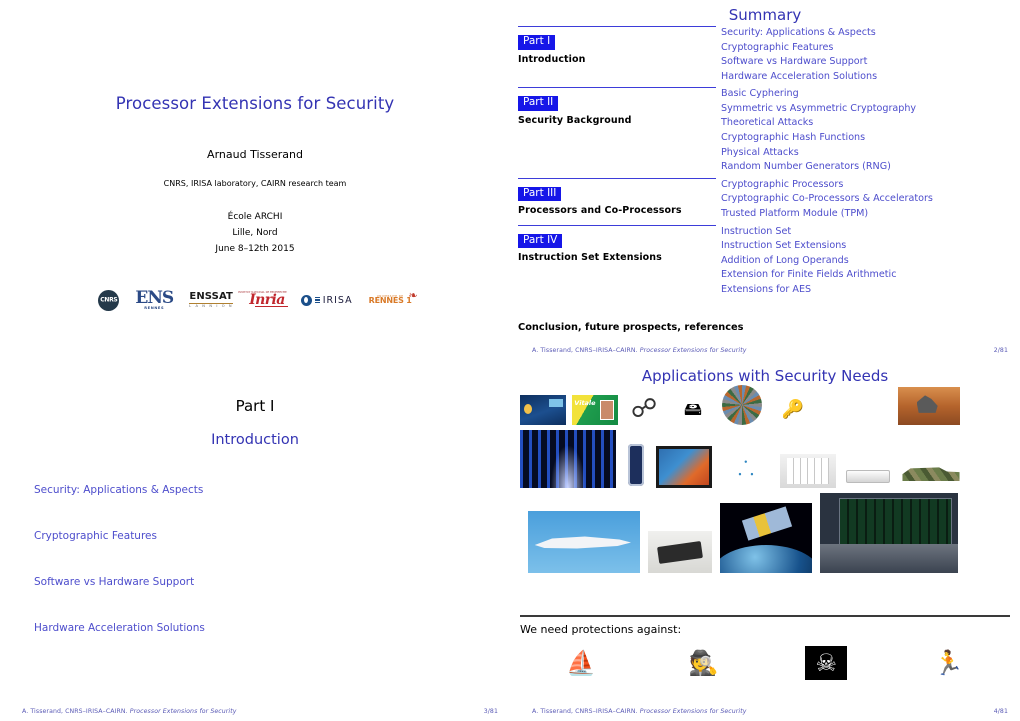 Image resolution: width=1020 pixels, height=721 pixels. Describe the element at coordinates (866, 109) in the screenshot. I see `toc-entry: Symmetric vs Asymmetric Cryptography` at that location.